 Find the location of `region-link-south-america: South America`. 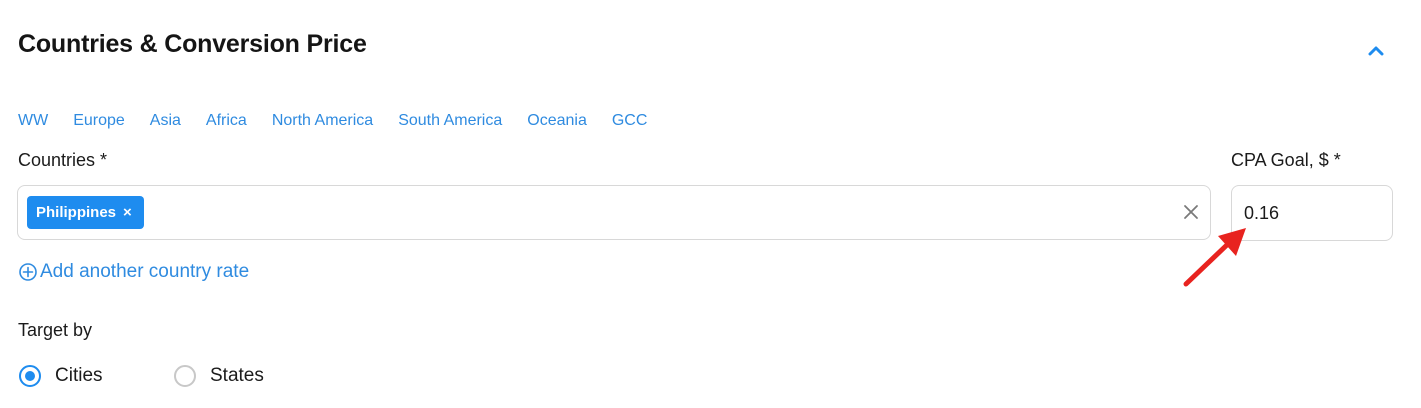

region-link-south-america: South America is located at coordinates (450, 121).